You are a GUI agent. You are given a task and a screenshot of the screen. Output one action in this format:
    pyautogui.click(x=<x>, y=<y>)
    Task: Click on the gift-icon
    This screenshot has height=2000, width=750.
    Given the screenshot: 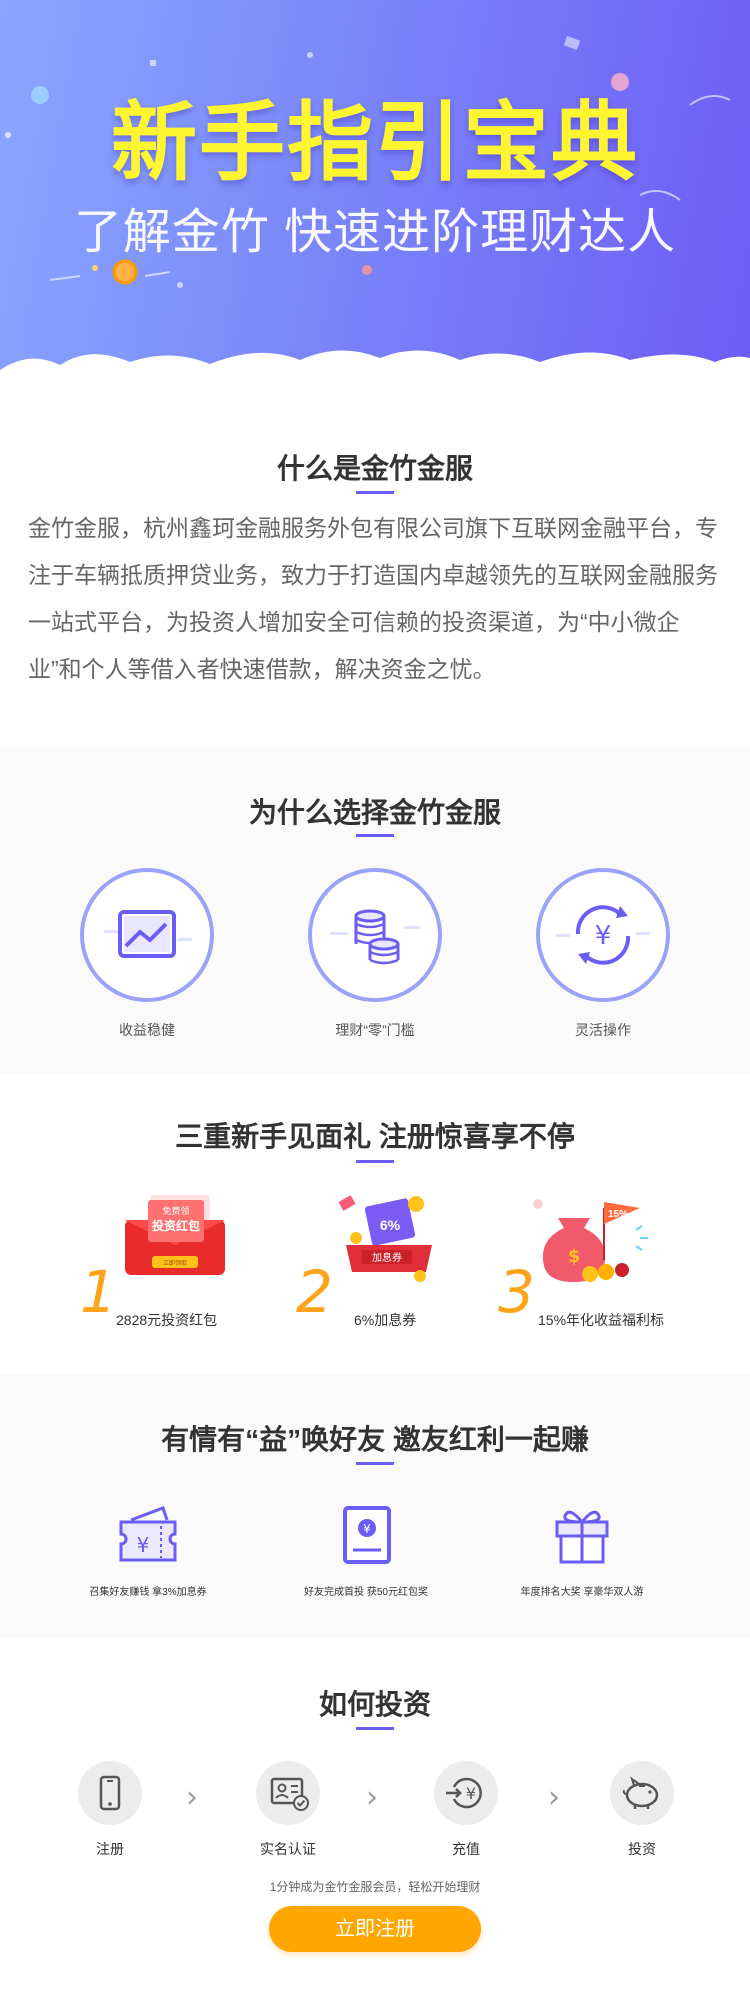 What is the action you would take?
    pyautogui.click(x=582, y=1537)
    